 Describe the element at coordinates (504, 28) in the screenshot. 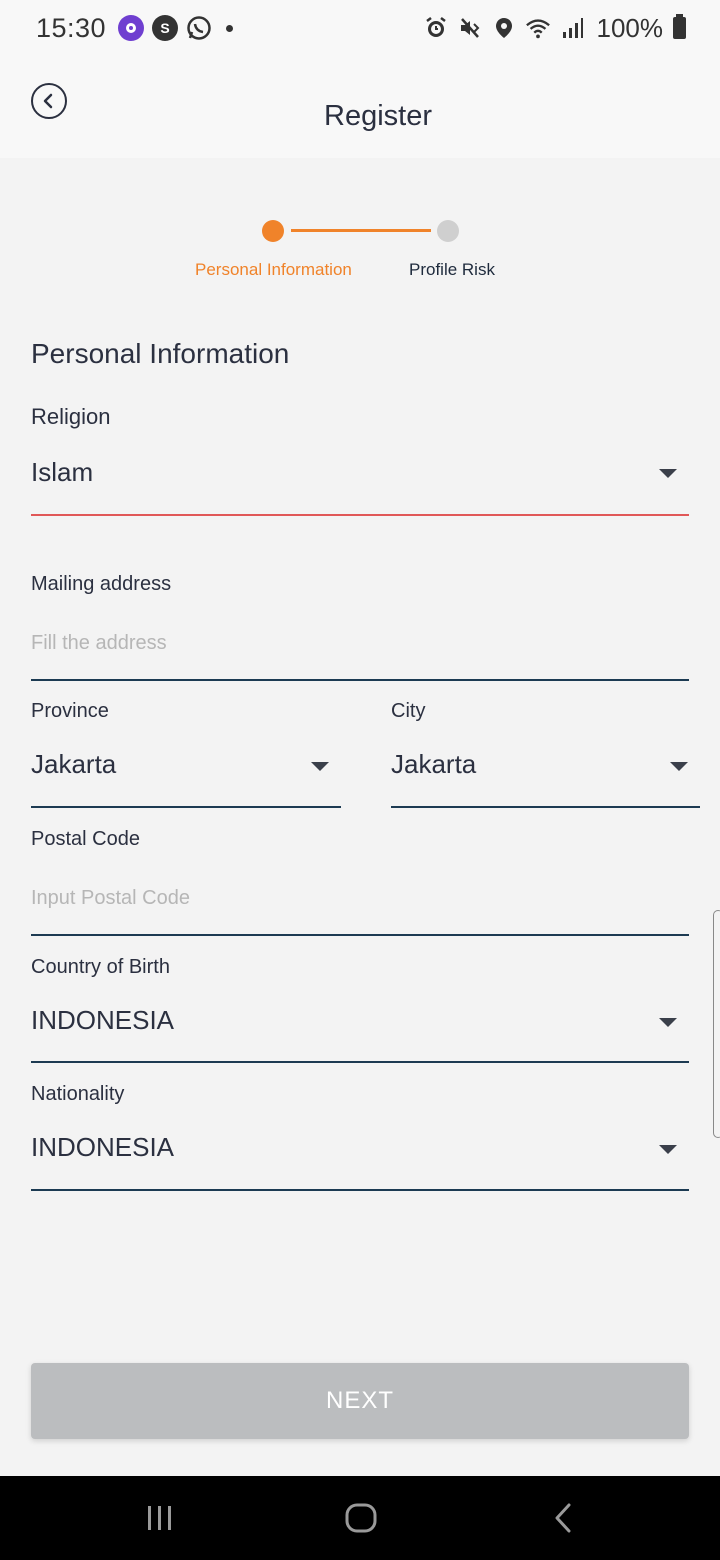

I see `location-icon` at that location.